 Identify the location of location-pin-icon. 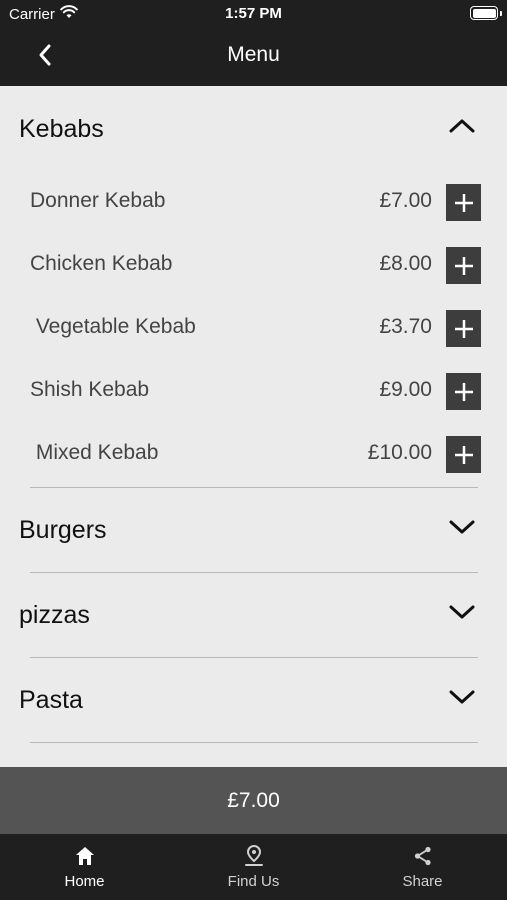
(254, 856).